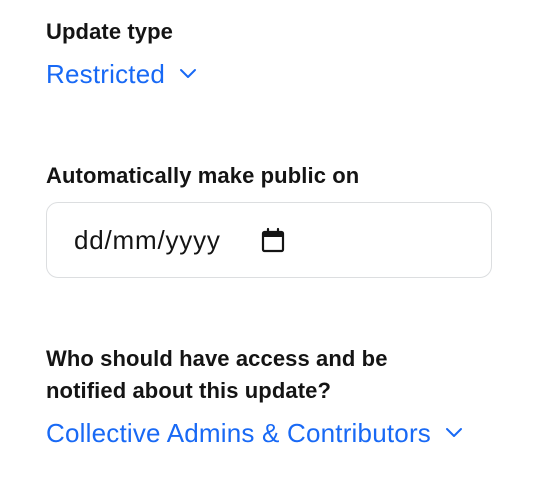  What do you see at coordinates (203, 175) in the screenshot?
I see `auto-public-label: Automatically make public on` at bounding box center [203, 175].